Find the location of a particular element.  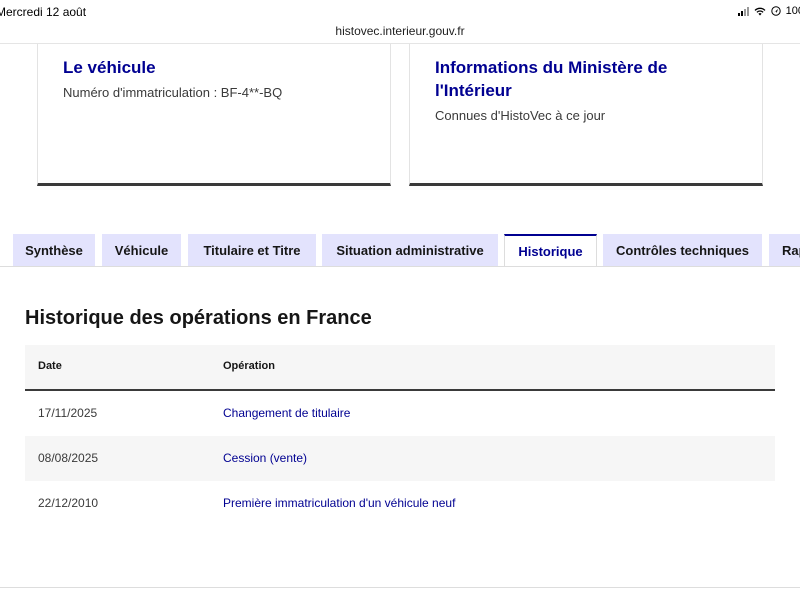

ministry-card-subtitle: Connues d'HistoVec à ce jour is located at coordinates (520, 115).